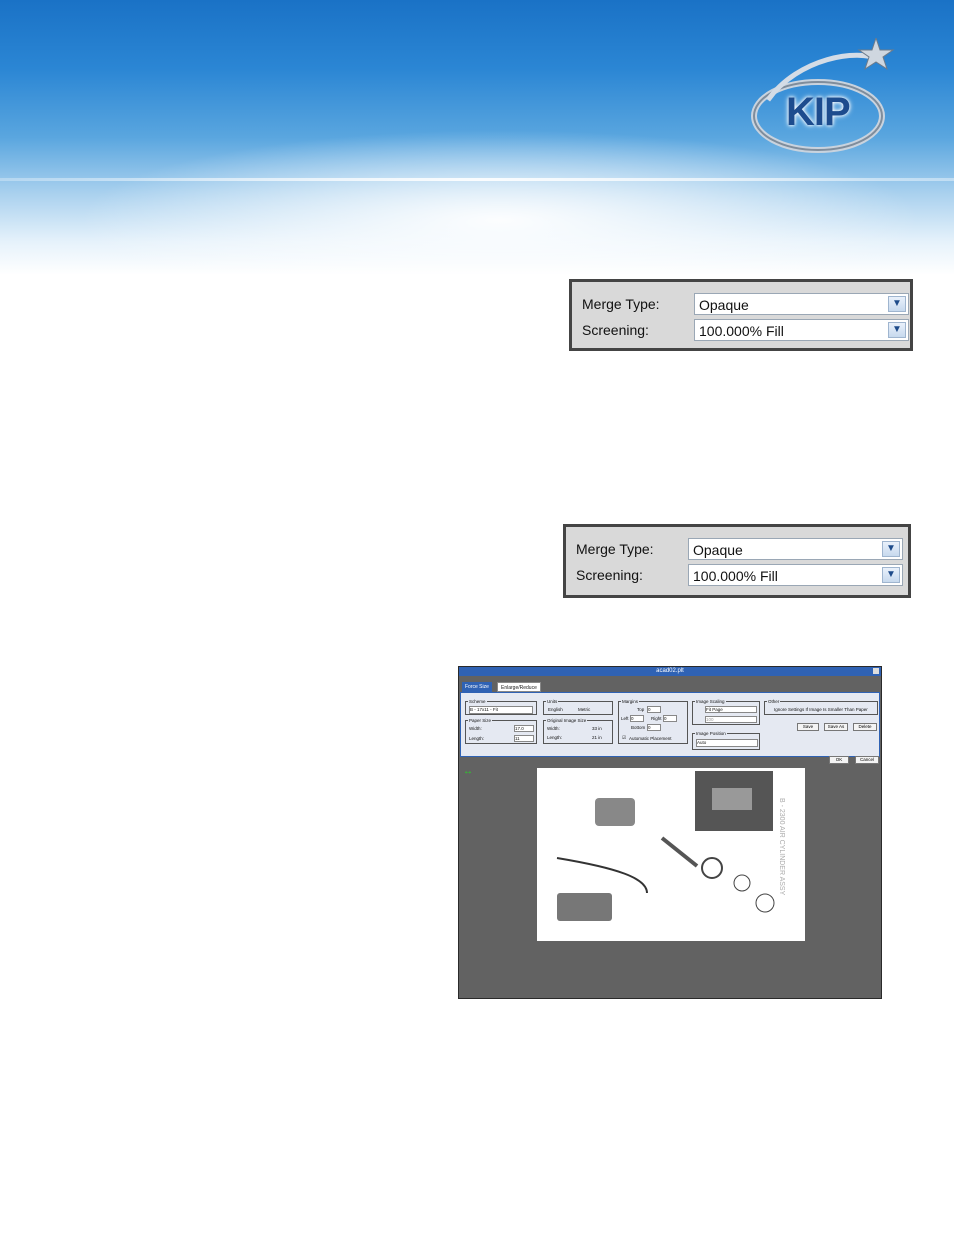 The image size is (954, 1235). What do you see at coordinates (865, 727) in the screenshot?
I see `delete-button: Delete` at bounding box center [865, 727].